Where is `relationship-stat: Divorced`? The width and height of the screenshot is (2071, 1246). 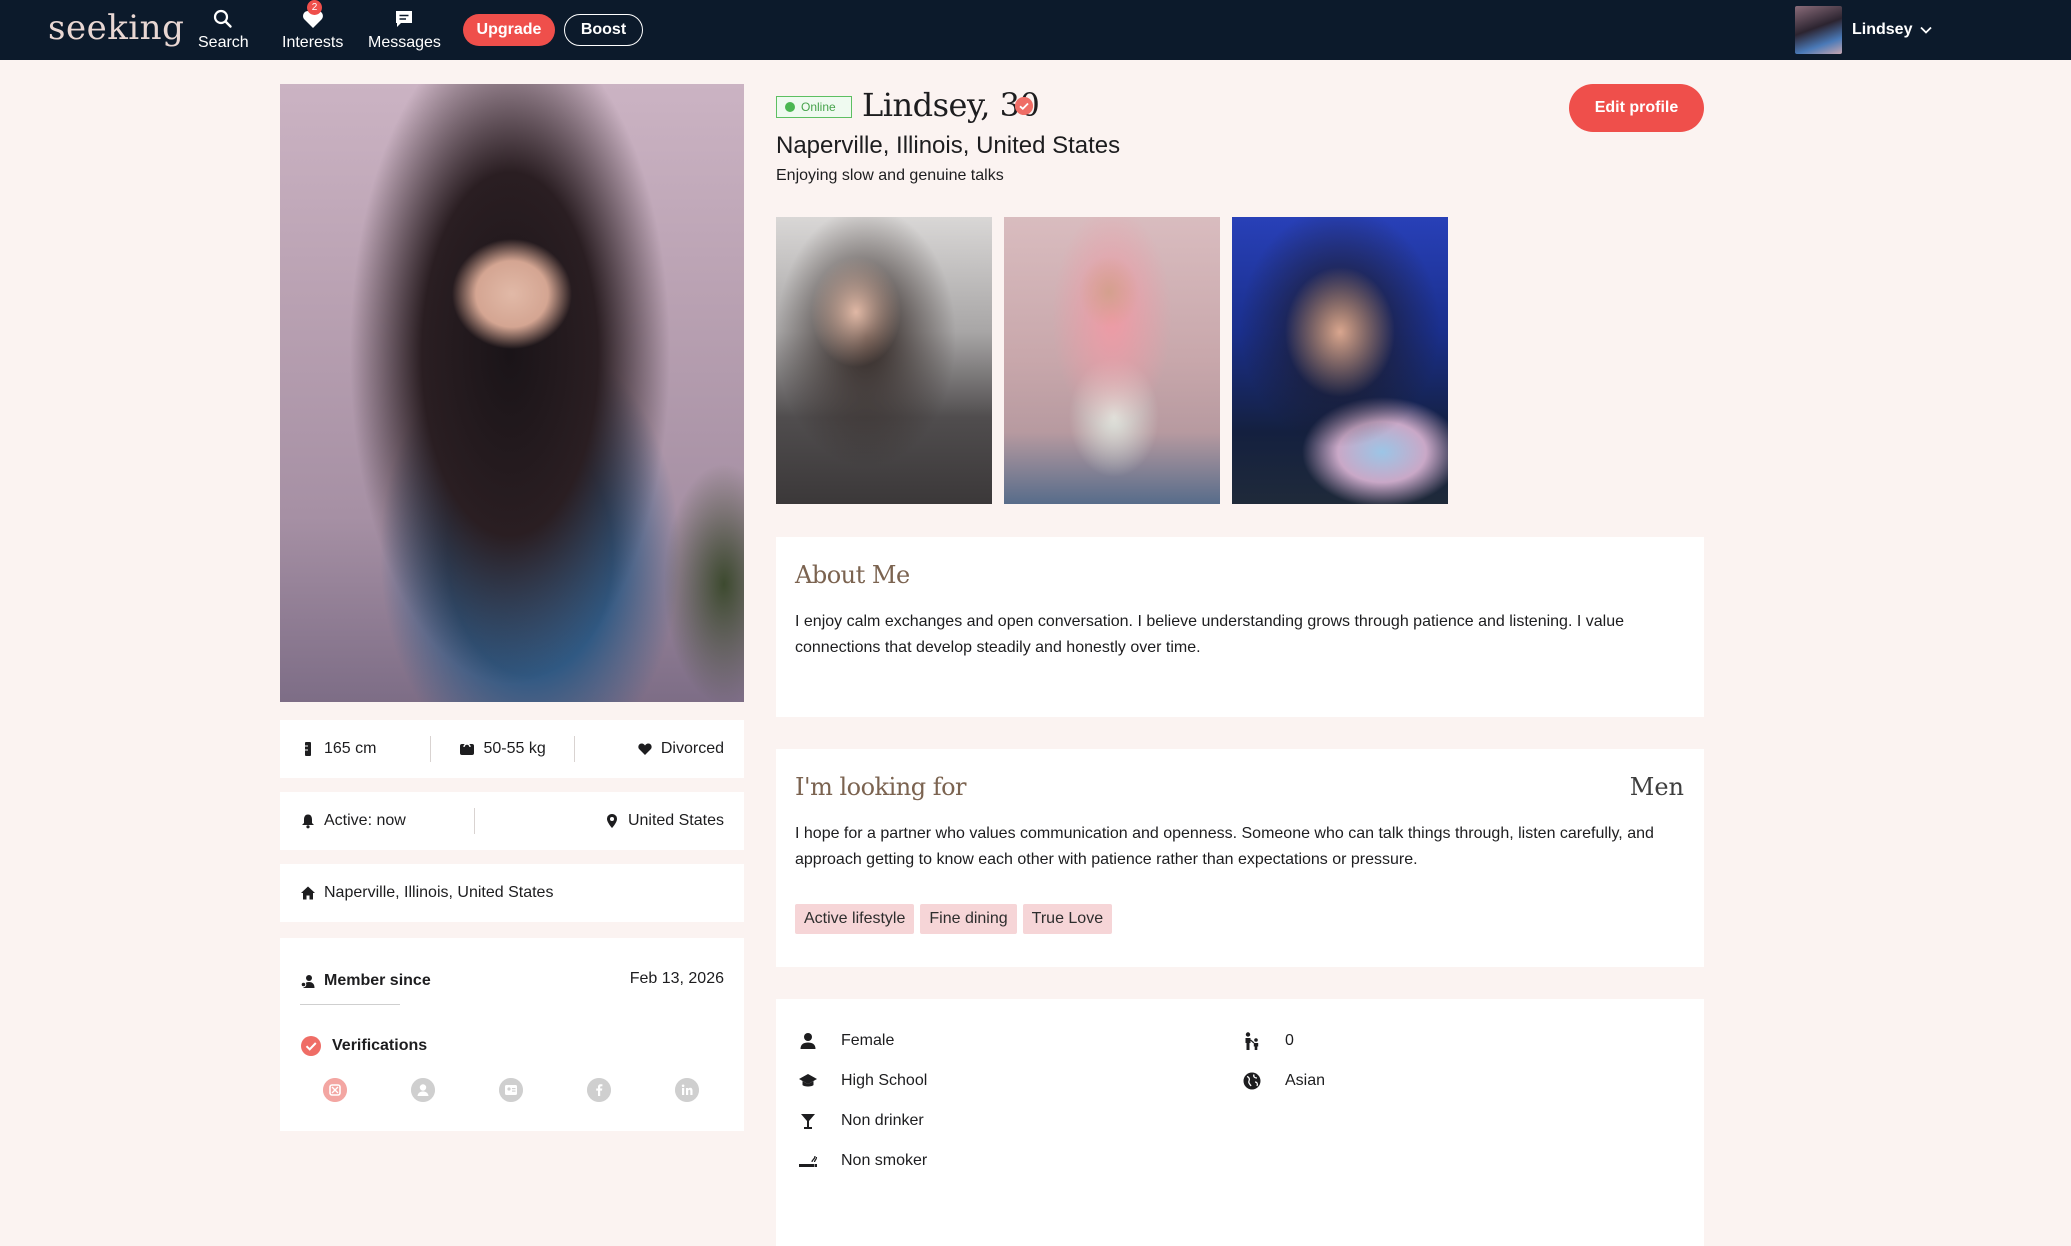
relationship-stat: Divorced is located at coordinates (680, 749).